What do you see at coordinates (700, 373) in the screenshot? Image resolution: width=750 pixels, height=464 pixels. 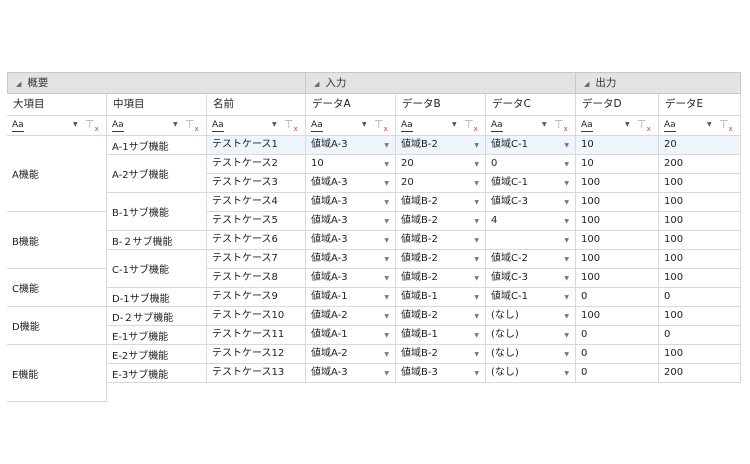 I see `cell-e: 200` at bounding box center [700, 373].